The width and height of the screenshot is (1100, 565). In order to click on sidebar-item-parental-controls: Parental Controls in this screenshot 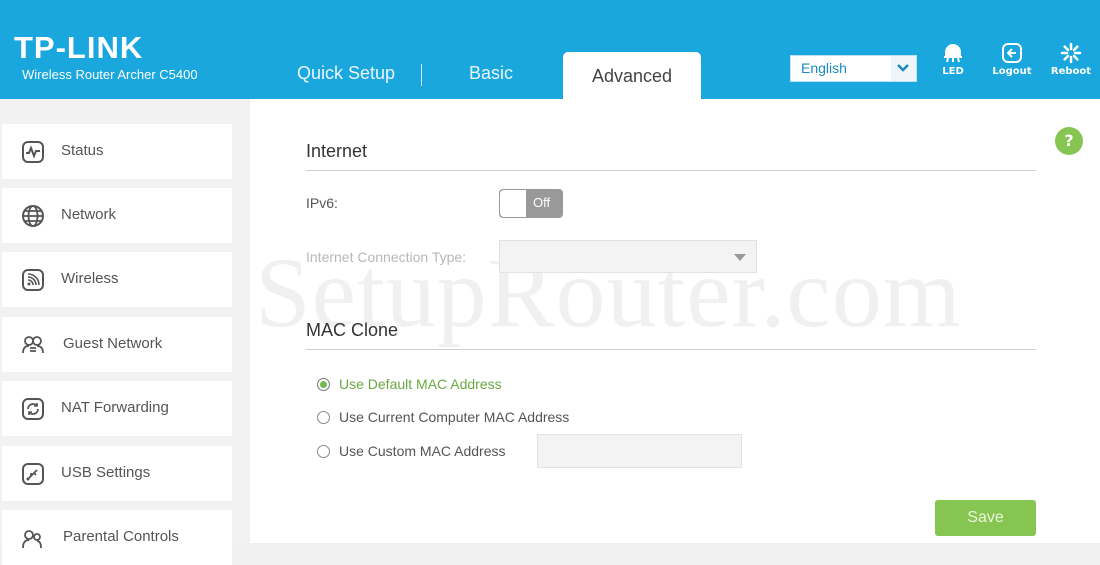, I will do `click(117, 537)`.